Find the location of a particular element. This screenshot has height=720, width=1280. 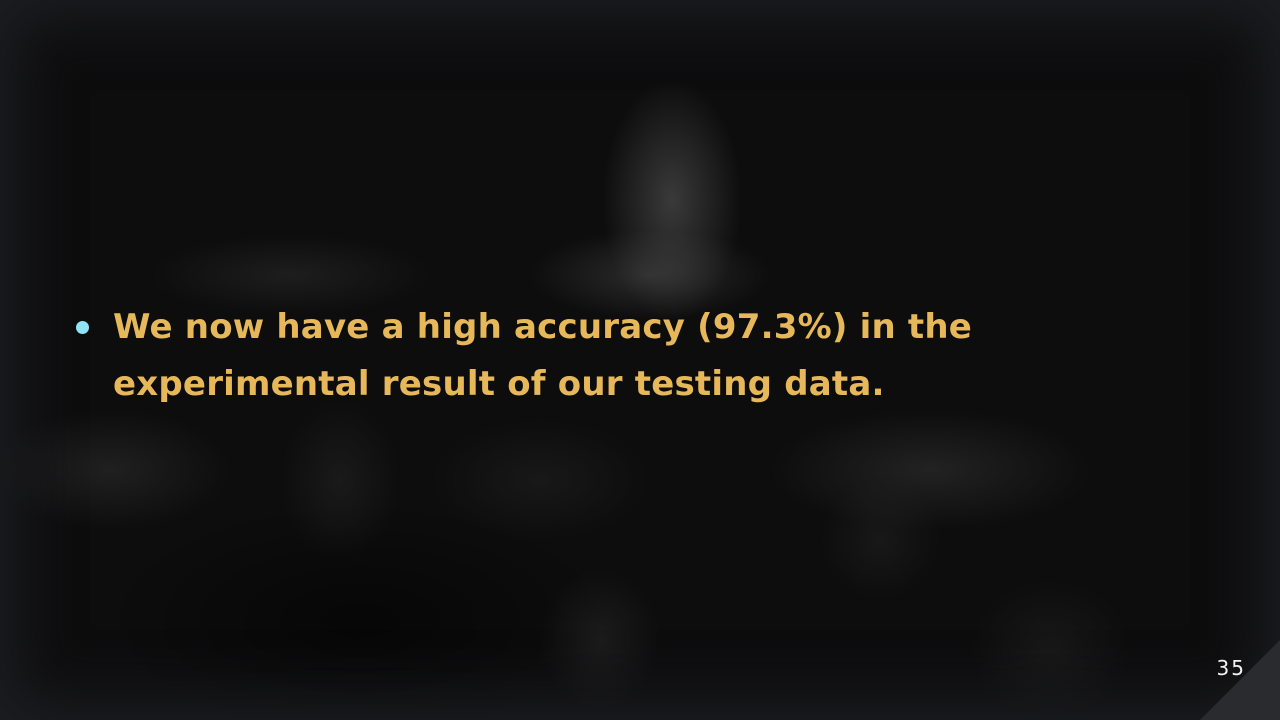

corner-accent-triangle is located at coordinates (1240, 680).